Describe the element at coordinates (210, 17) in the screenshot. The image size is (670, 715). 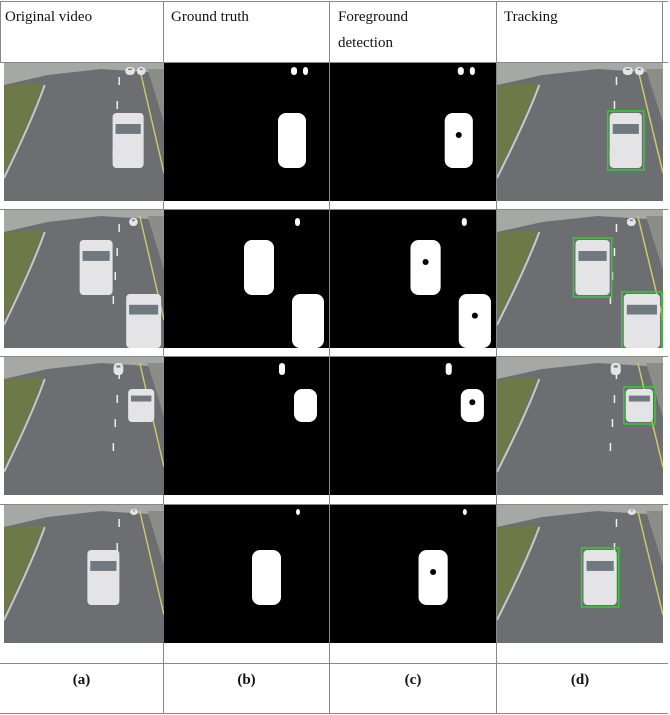
I see `header-ground-truth: Ground truth` at that location.